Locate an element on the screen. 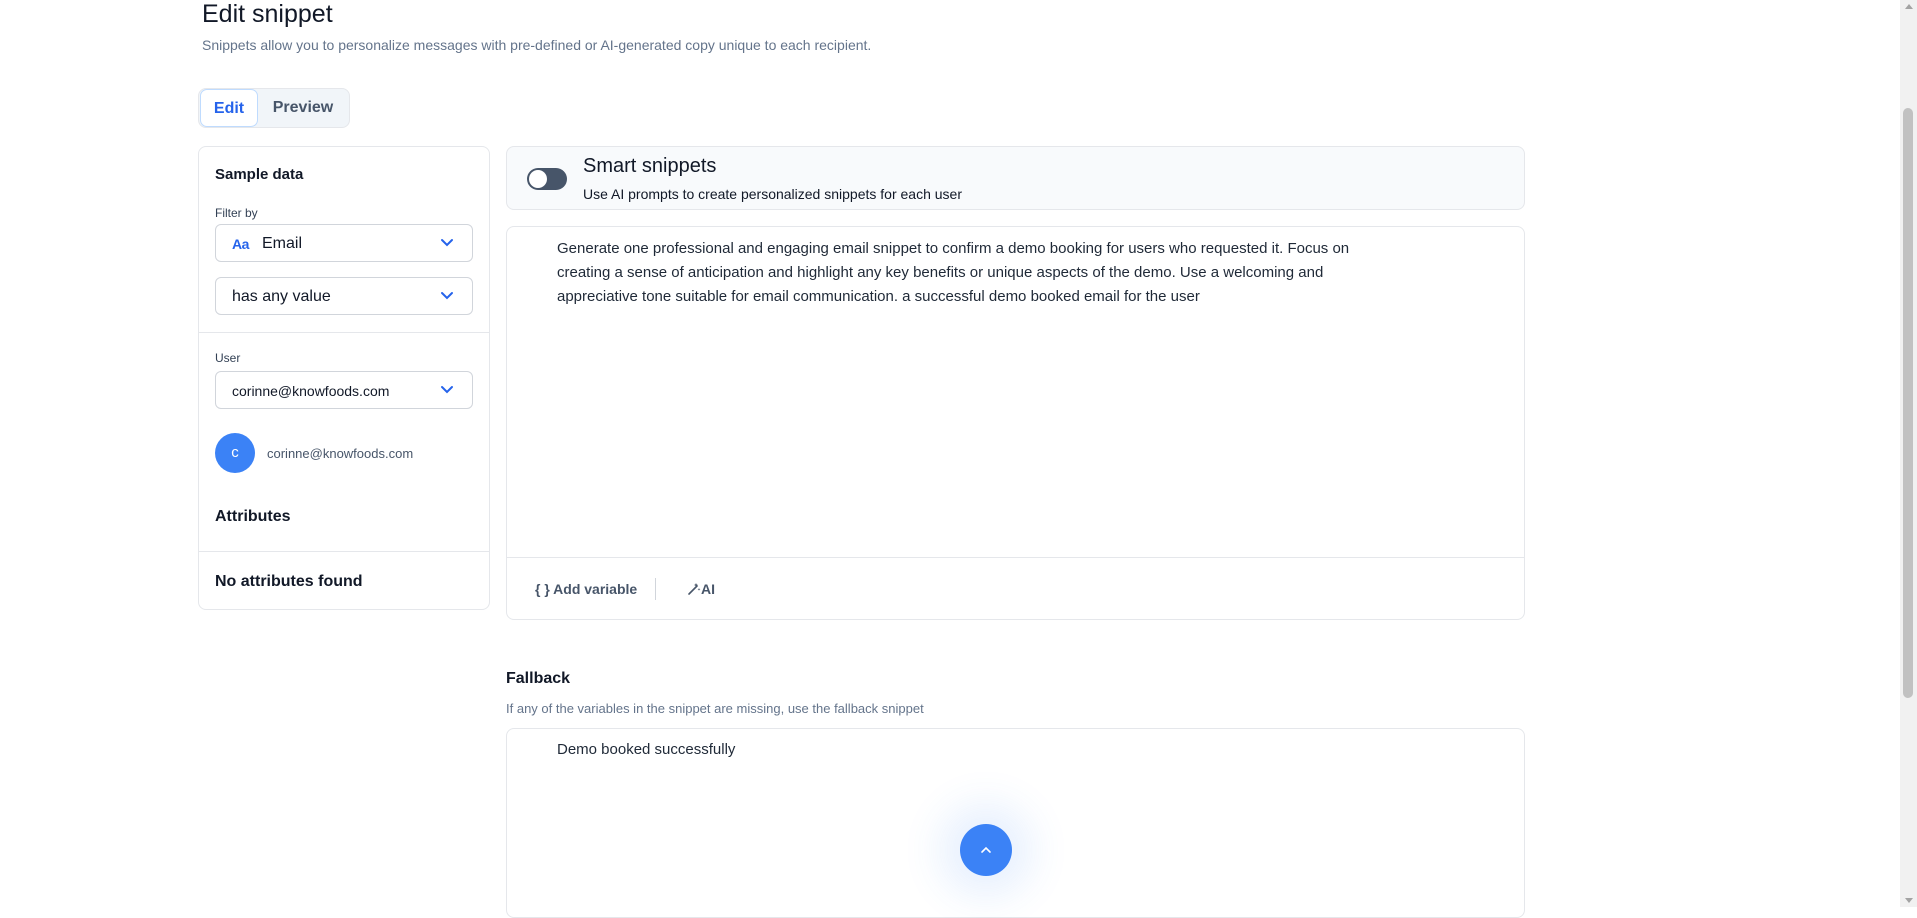 The height and width of the screenshot is (918, 1917). smart-snippets-toggle is located at coordinates (547, 179).